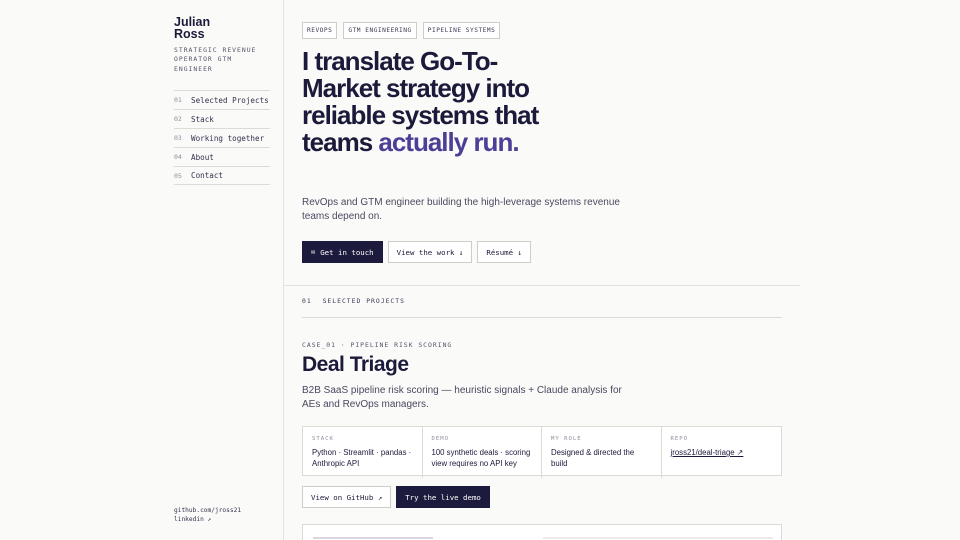 This screenshot has height=540, width=960. I want to click on fact-role: MY ROLE Designed & directed the build, so click(602, 452).